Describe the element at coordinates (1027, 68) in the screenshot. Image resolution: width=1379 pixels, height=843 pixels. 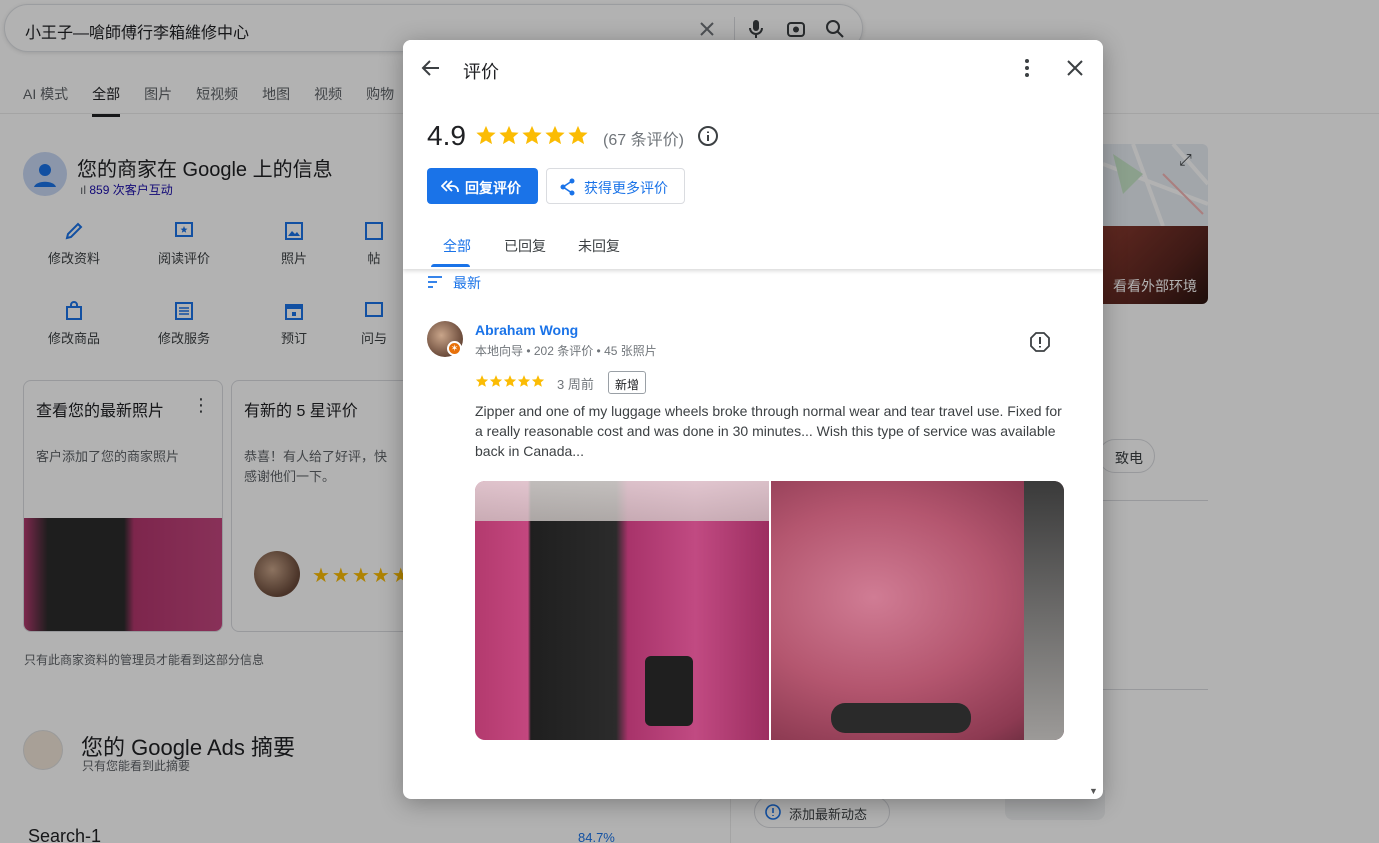
I see `more-vert-icon` at that location.